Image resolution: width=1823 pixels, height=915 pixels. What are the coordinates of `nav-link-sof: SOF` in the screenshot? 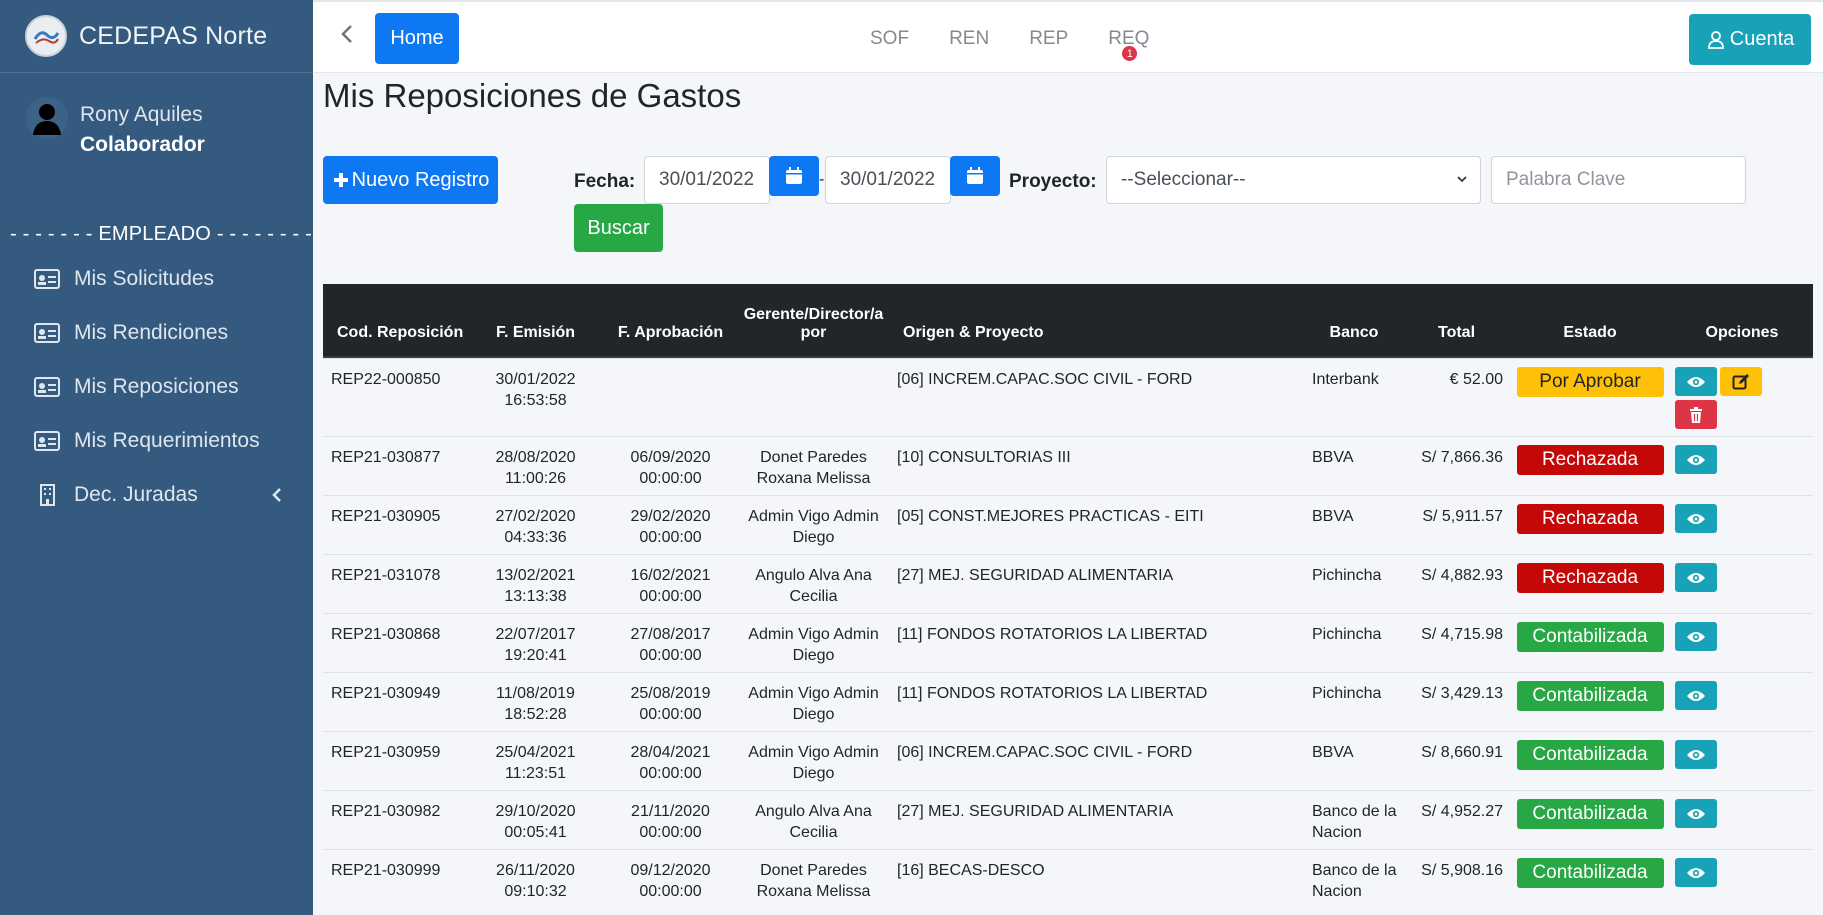 It's located at (889, 46).